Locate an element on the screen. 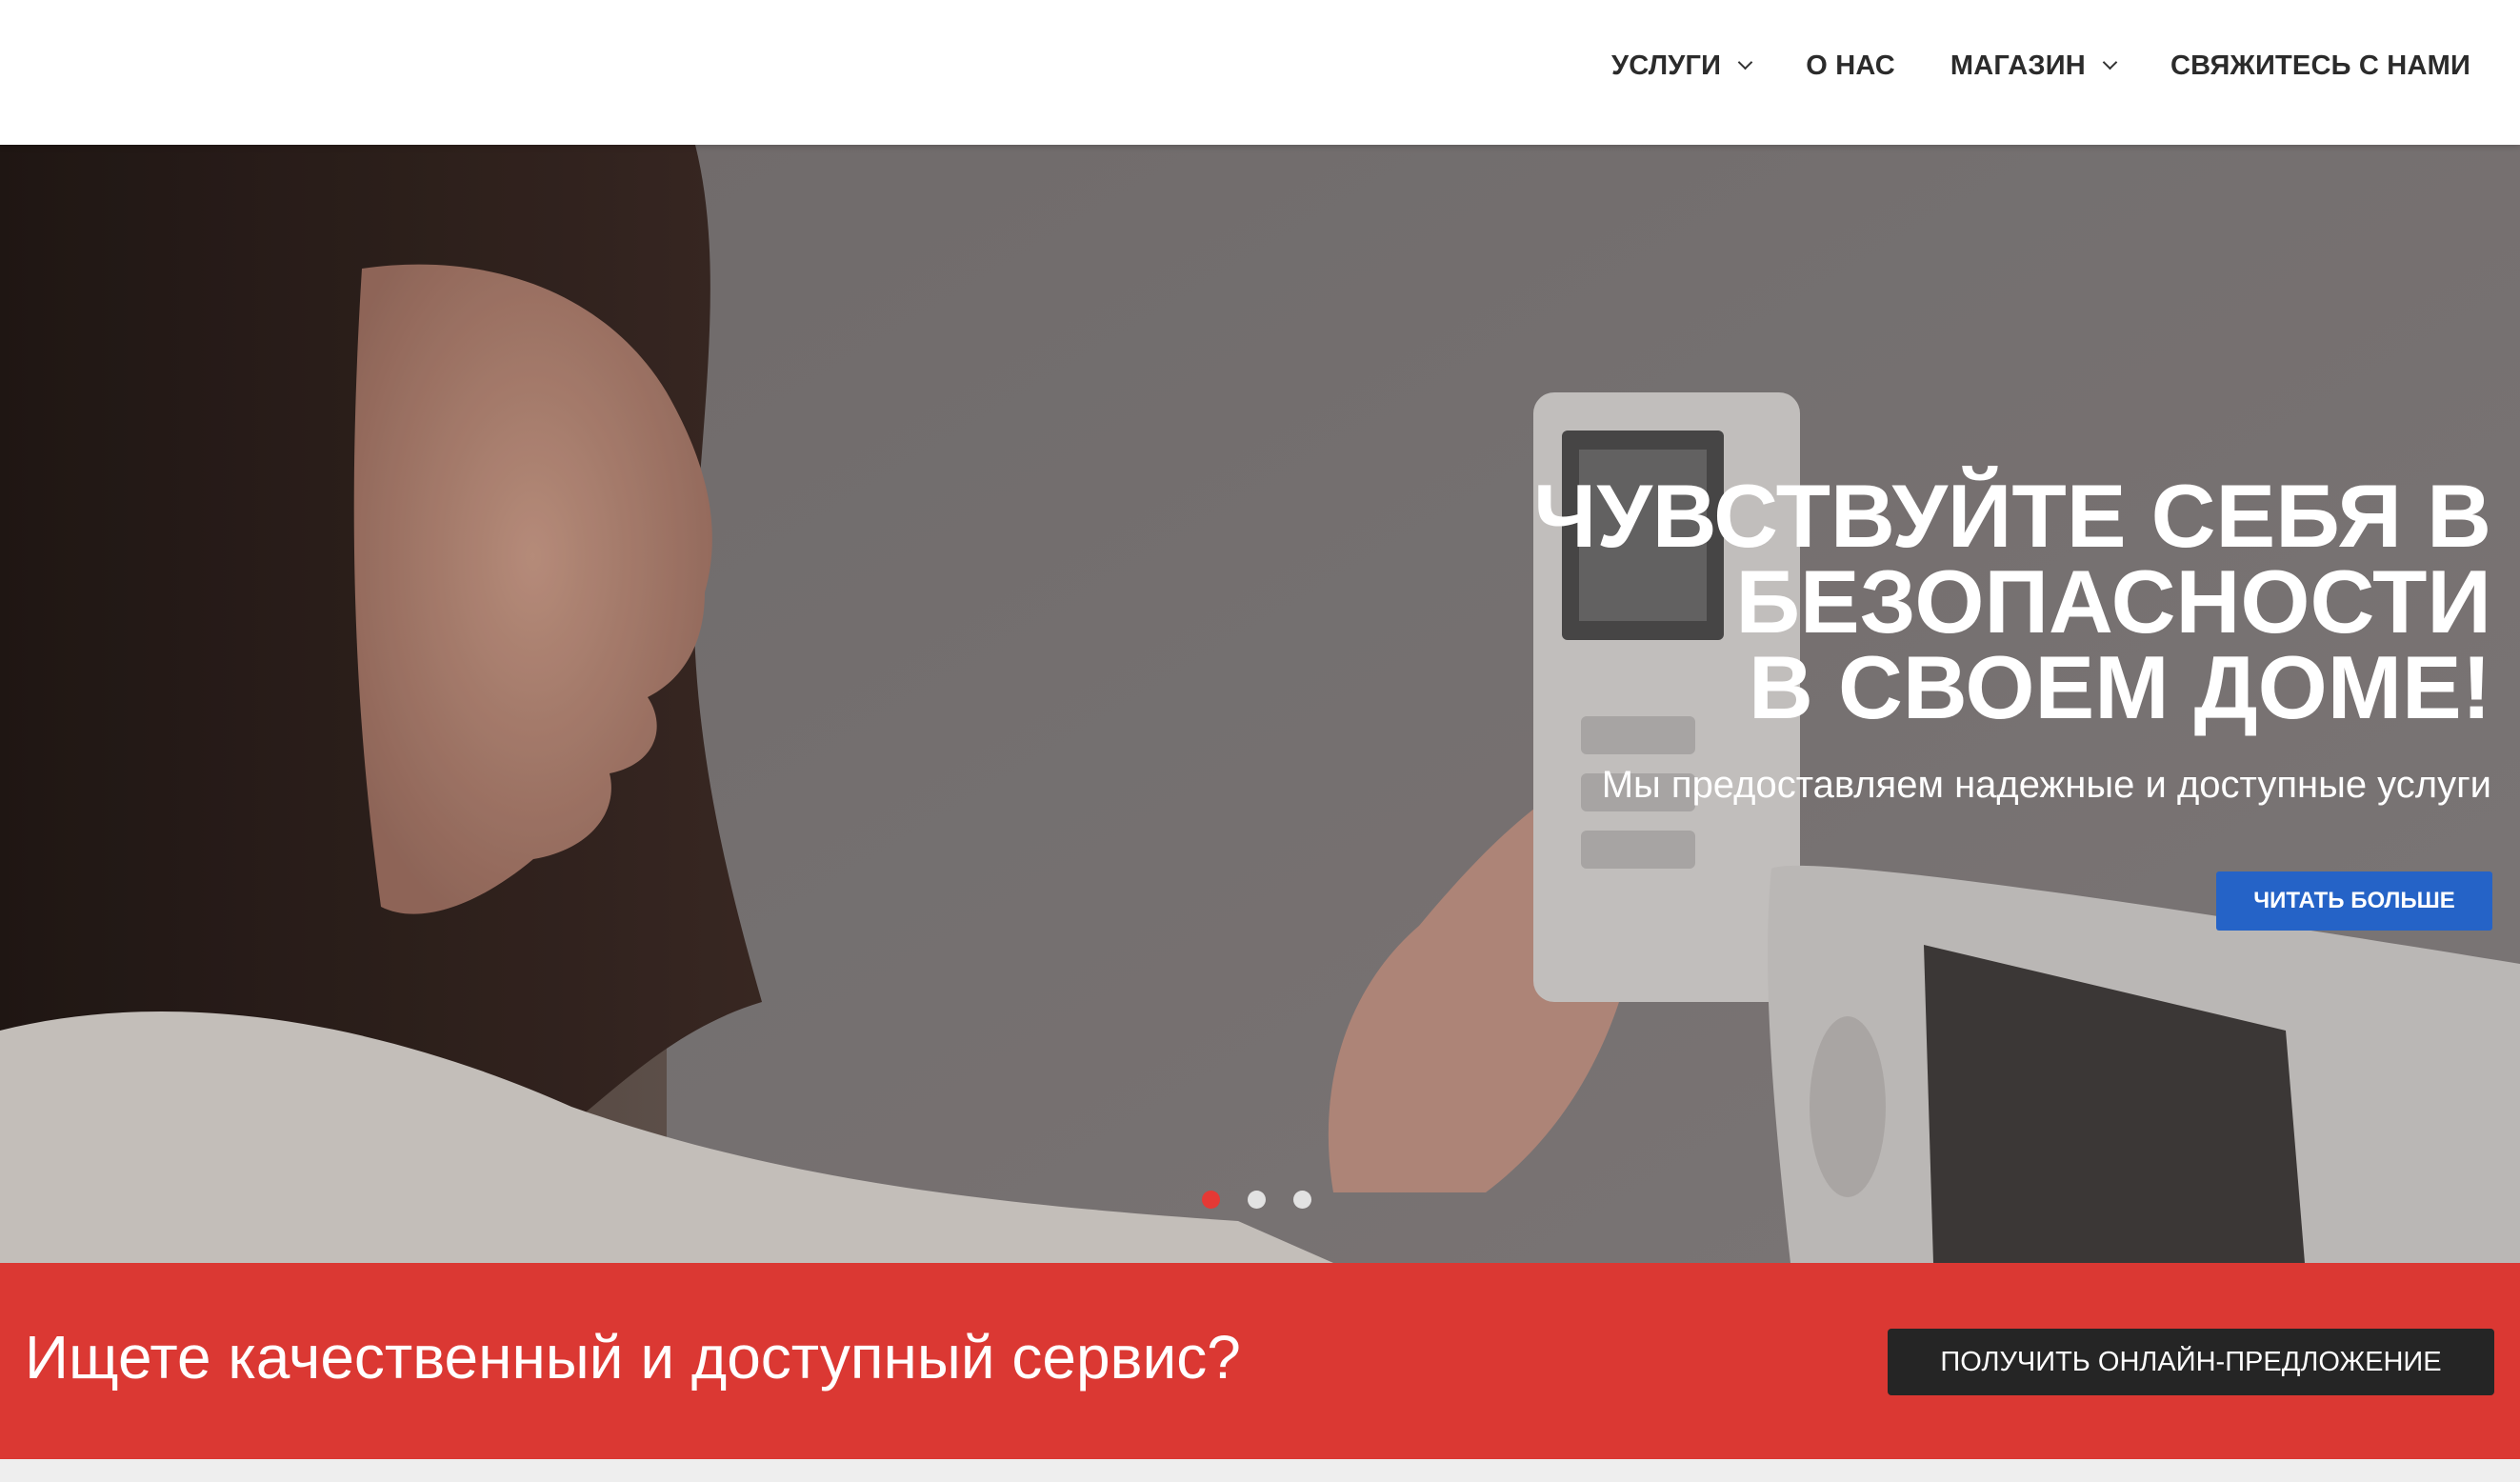  nav-item-shop: МАГАЗИН is located at coordinates (2034, 66).